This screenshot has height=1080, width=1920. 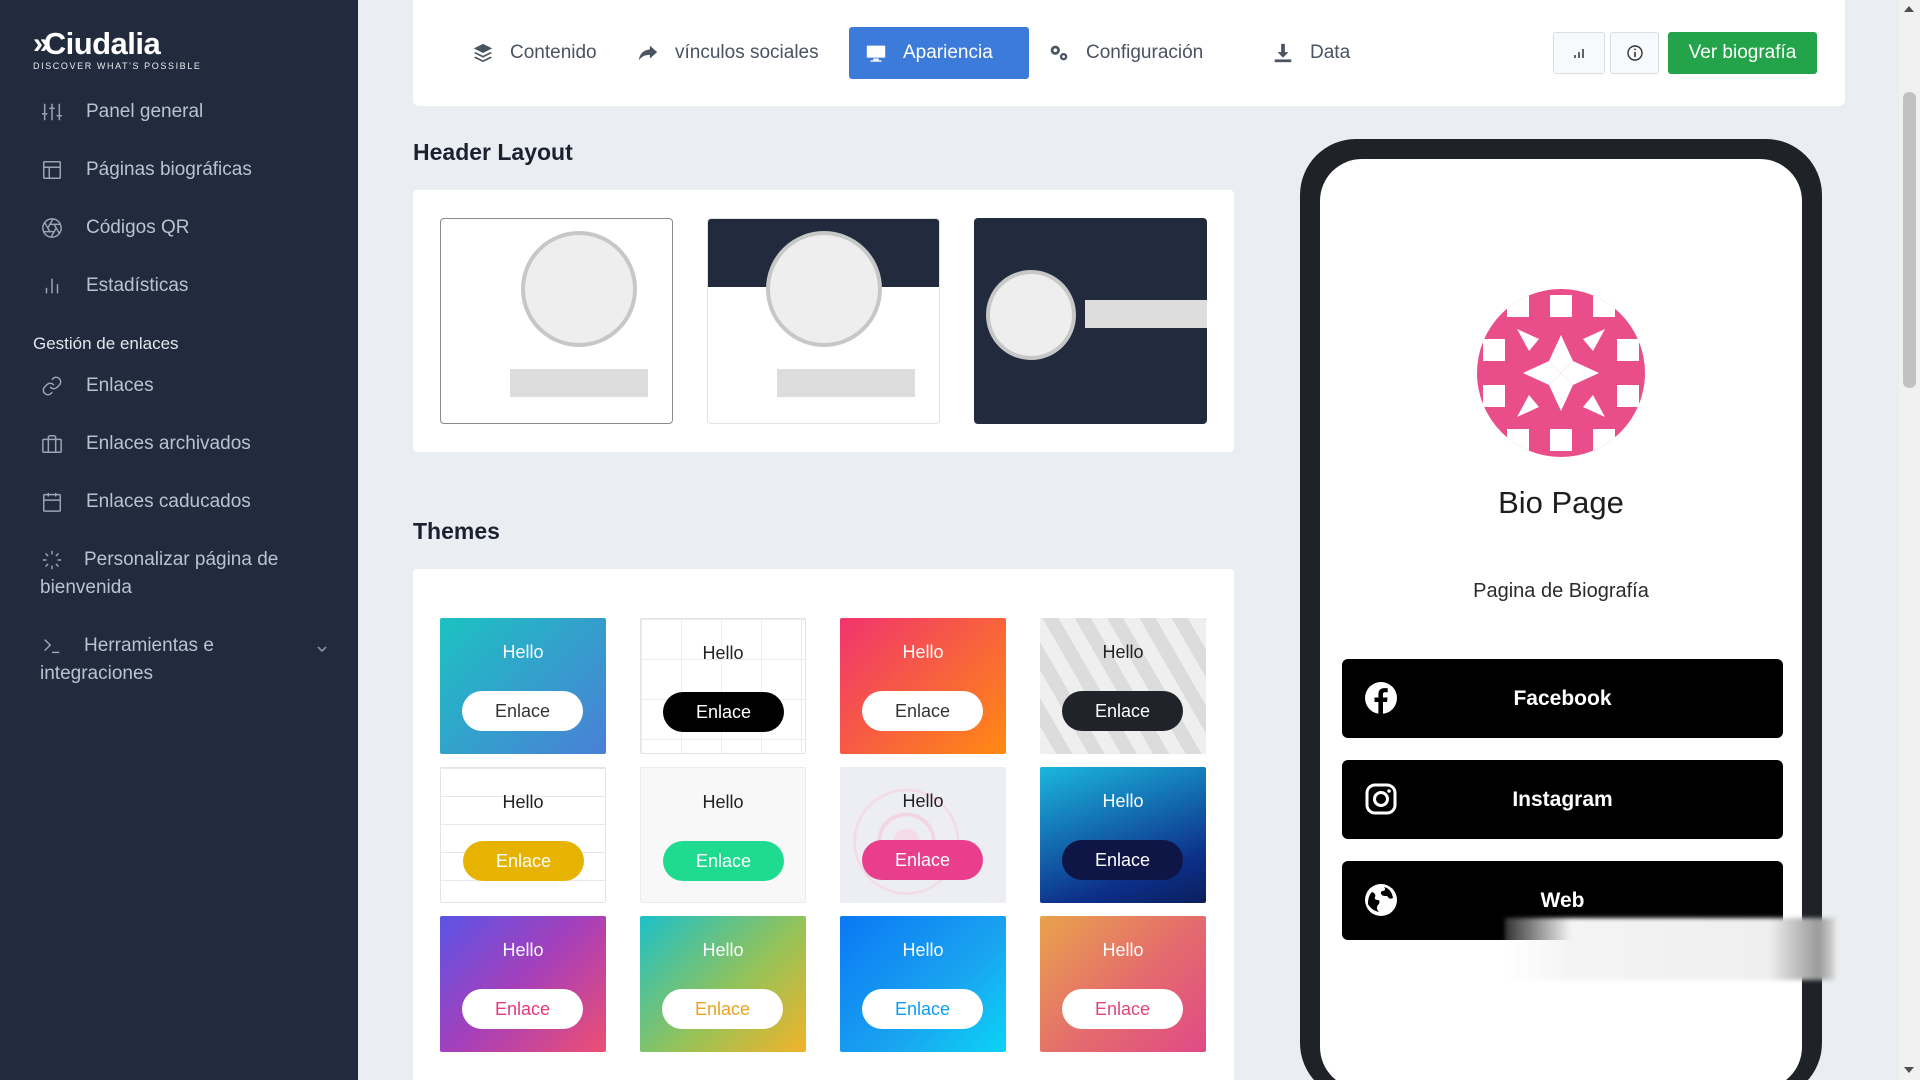 What do you see at coordinates (1123, 835) in the screenshot?
I see `theme-option-8: Hello Enlace` at bounding box center [1123, 835].